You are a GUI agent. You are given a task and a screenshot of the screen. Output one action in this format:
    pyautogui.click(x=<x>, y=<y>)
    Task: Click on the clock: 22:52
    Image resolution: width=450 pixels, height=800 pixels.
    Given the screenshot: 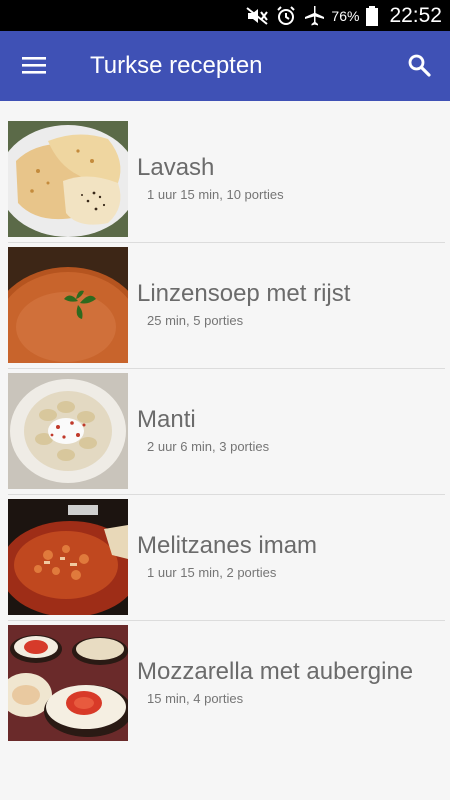 What is the action you would take?
    pyautogui.click(x=415, y=15)
    